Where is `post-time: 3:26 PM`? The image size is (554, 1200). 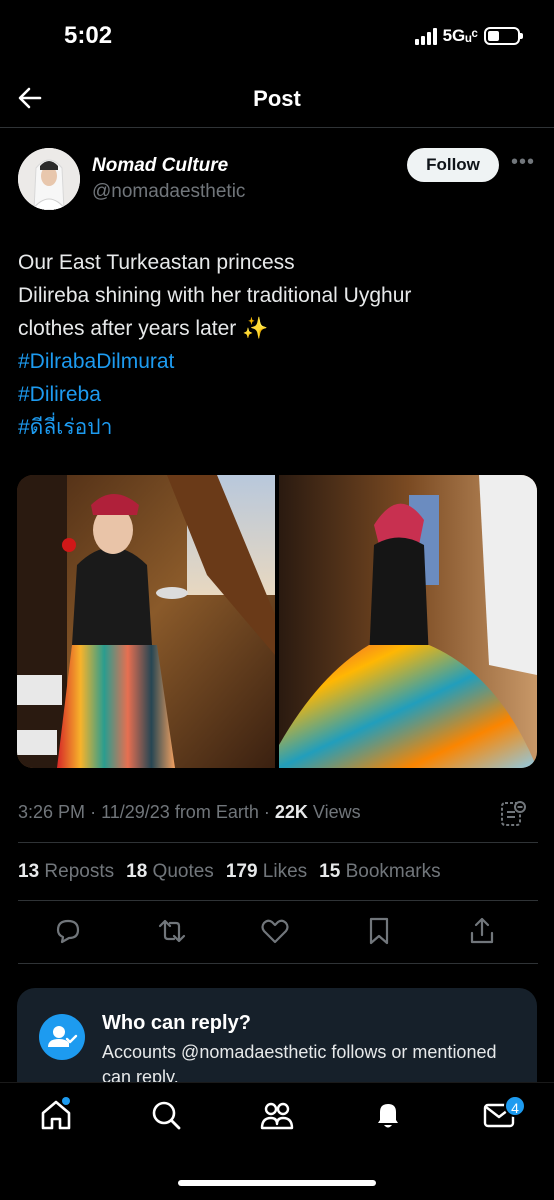 post-time: 3:26 PM is located at coordinates (52, 812).